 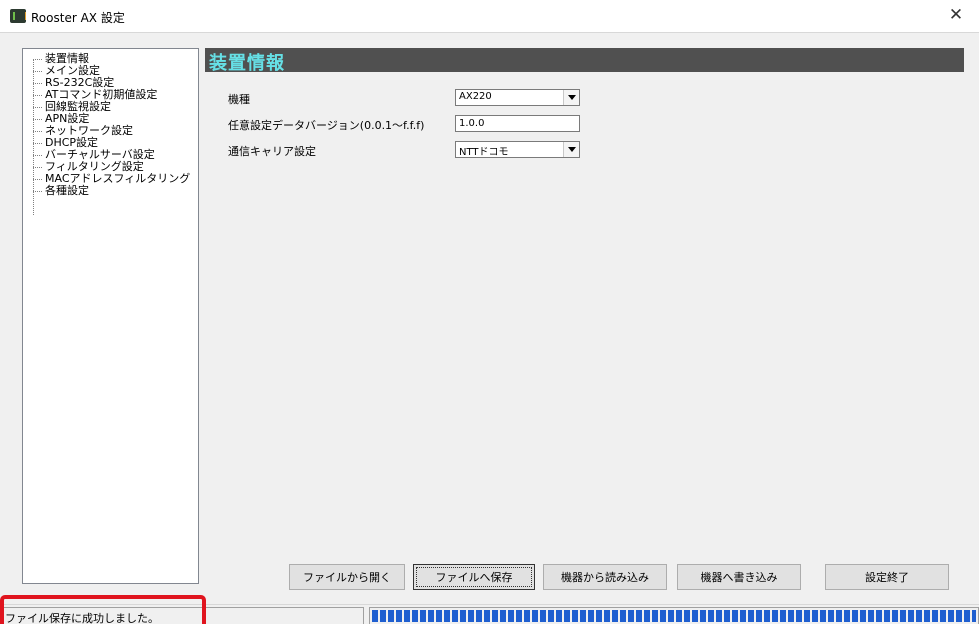 What do you see at coordinates (739, 577) in the screenshot?
I see `write-device-button: 機器へ書き込み` at bounding box center [739, 577].